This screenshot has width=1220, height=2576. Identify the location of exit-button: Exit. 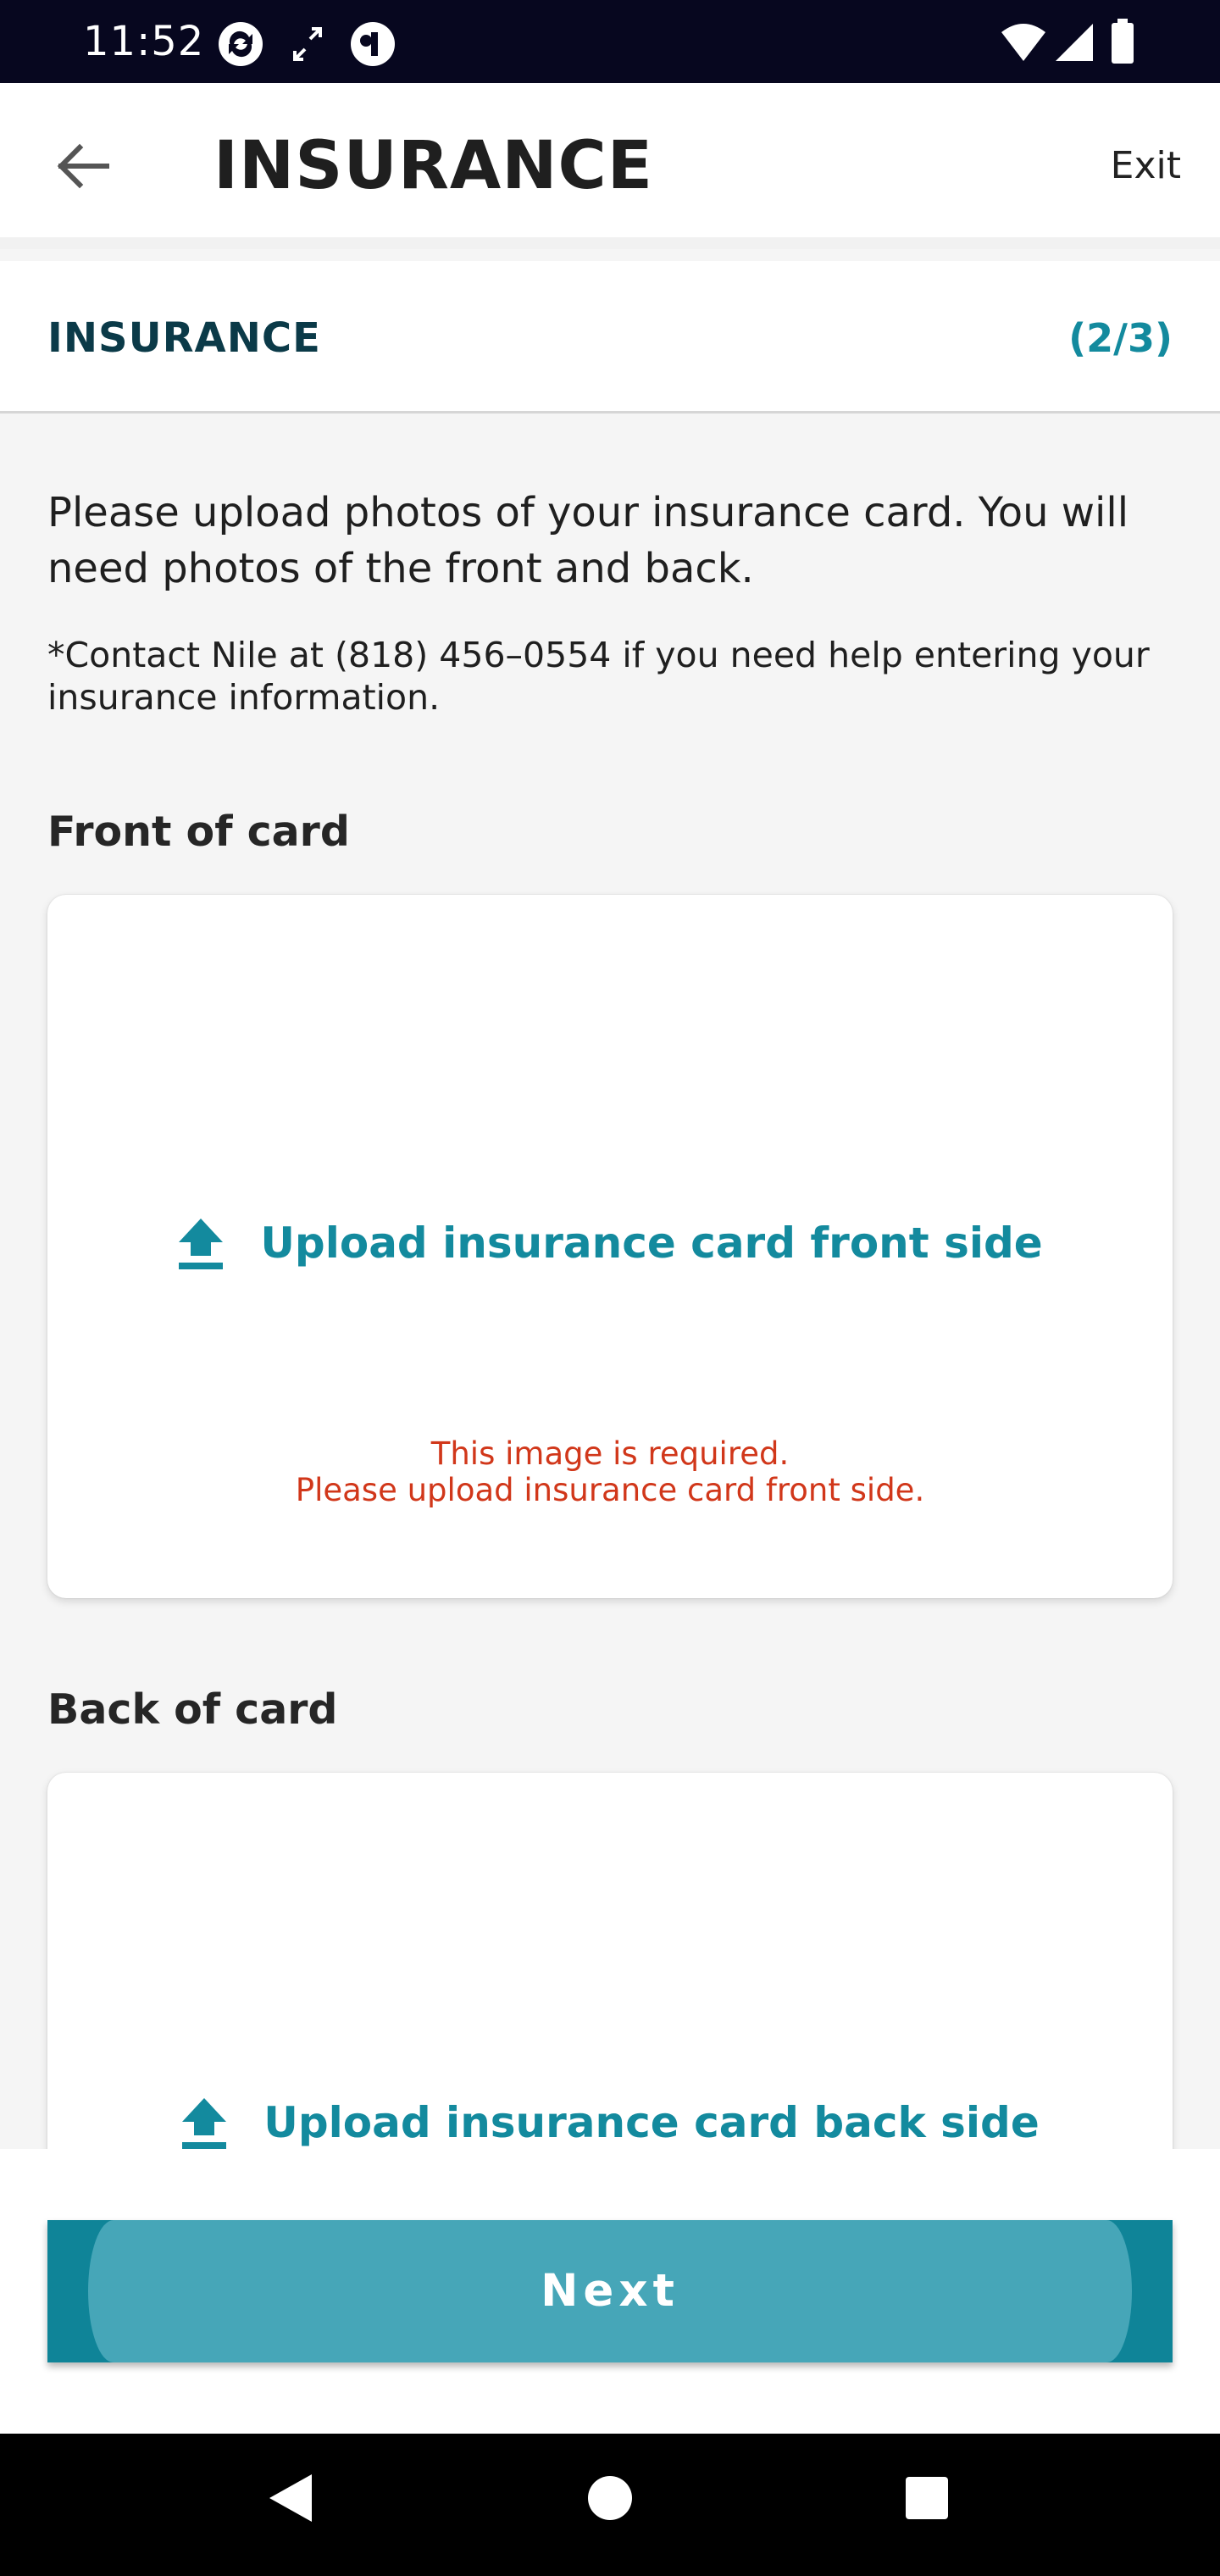
(1146, 166).